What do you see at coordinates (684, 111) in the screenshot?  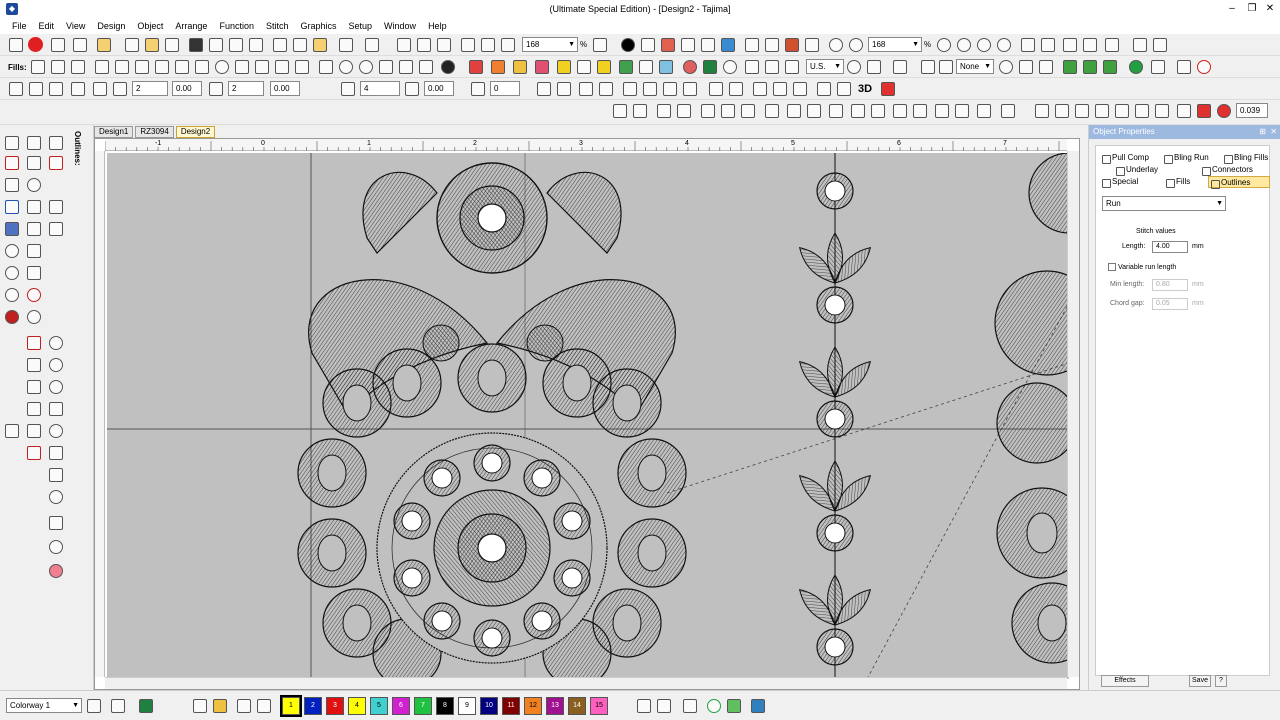 I see `lock2-icon` at bounding box center [684, 111].